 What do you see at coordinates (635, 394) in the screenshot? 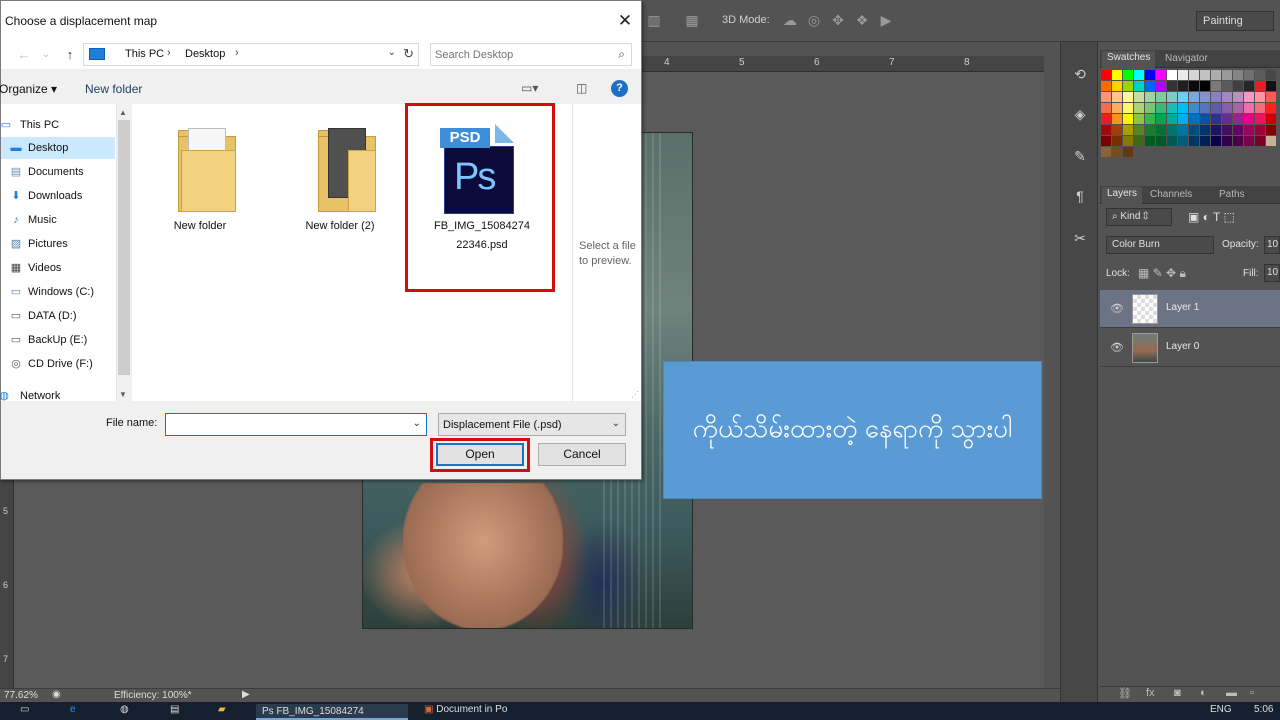
I see `resize-grip-icon: ⋰` at bounding box center [635, 394].